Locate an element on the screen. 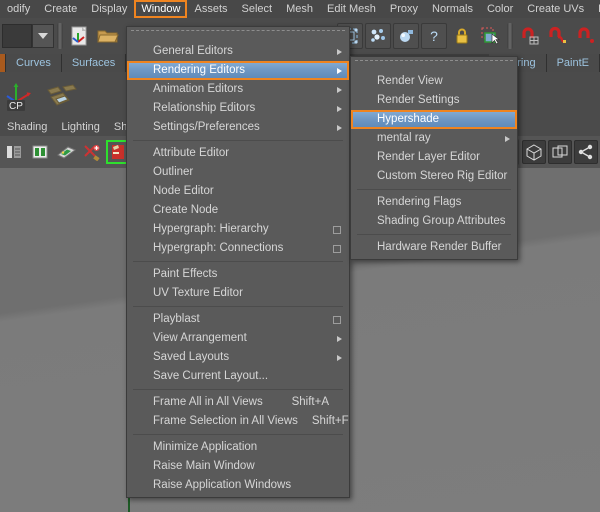 The height and width of the screenshot is (512, 600). cube-icon is located at coordinates (534, 152).